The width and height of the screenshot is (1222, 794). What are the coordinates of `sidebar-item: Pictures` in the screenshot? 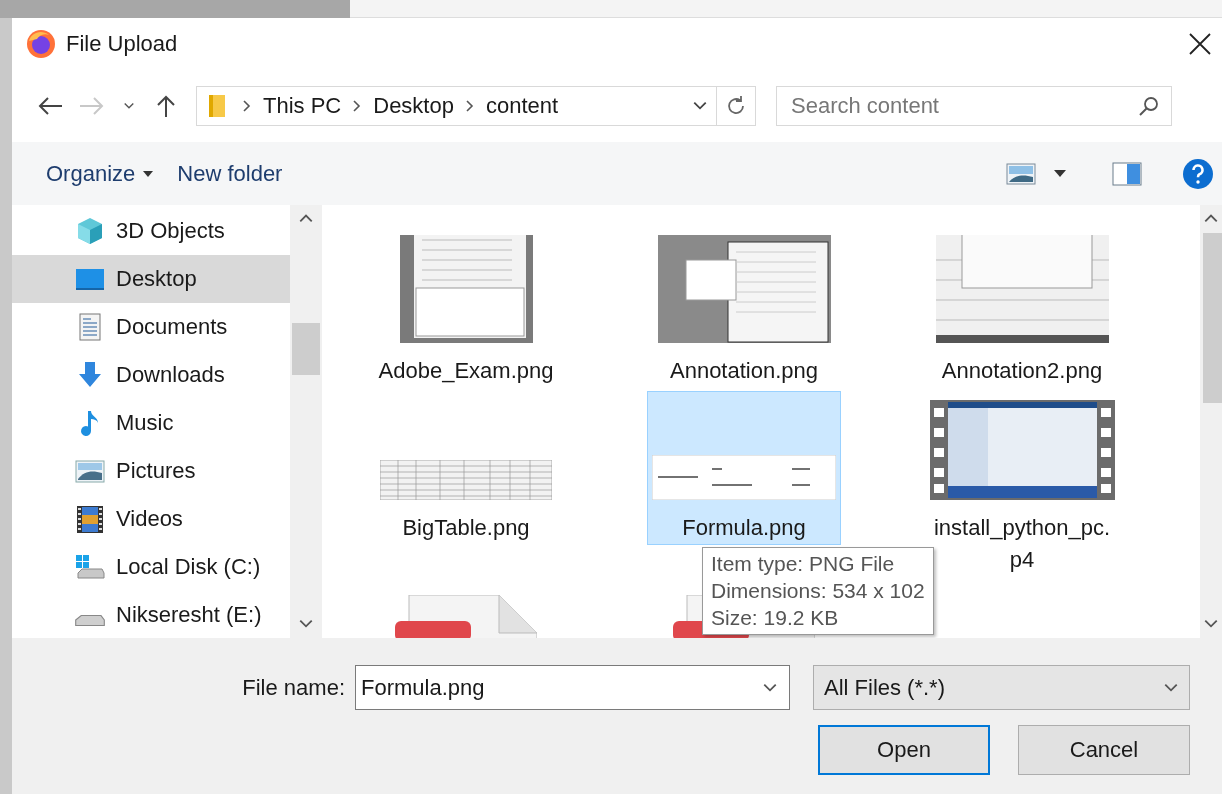 It's located at (151, 471).